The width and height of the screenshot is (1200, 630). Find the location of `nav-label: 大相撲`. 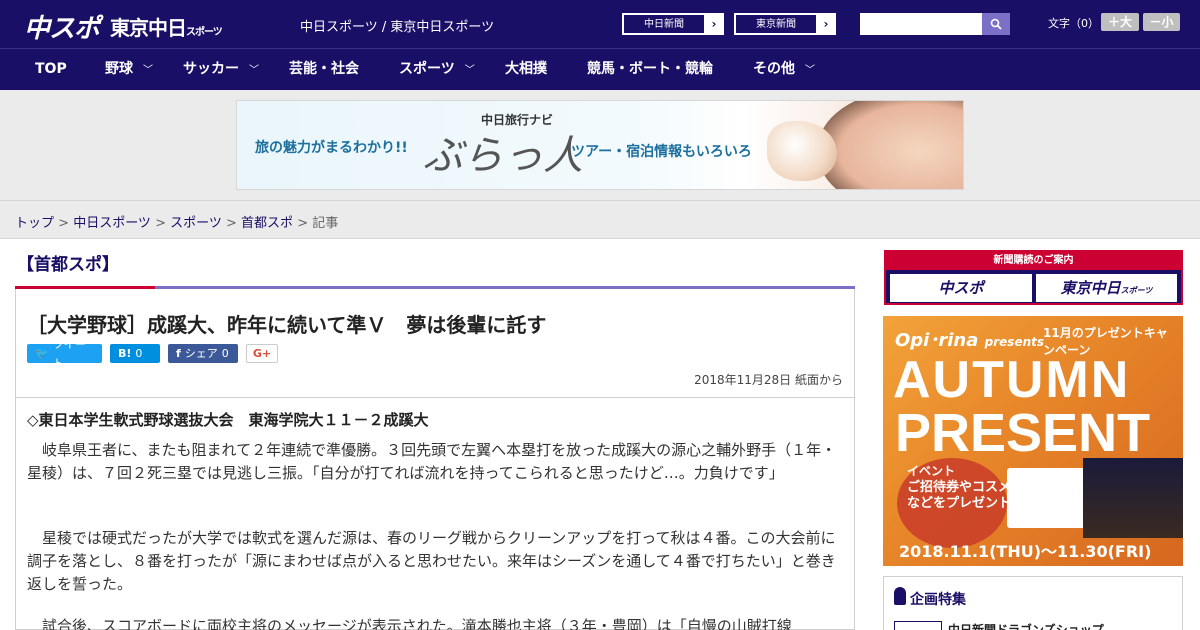

nav-label: 大相撲 is located at coordinates (526, 69).